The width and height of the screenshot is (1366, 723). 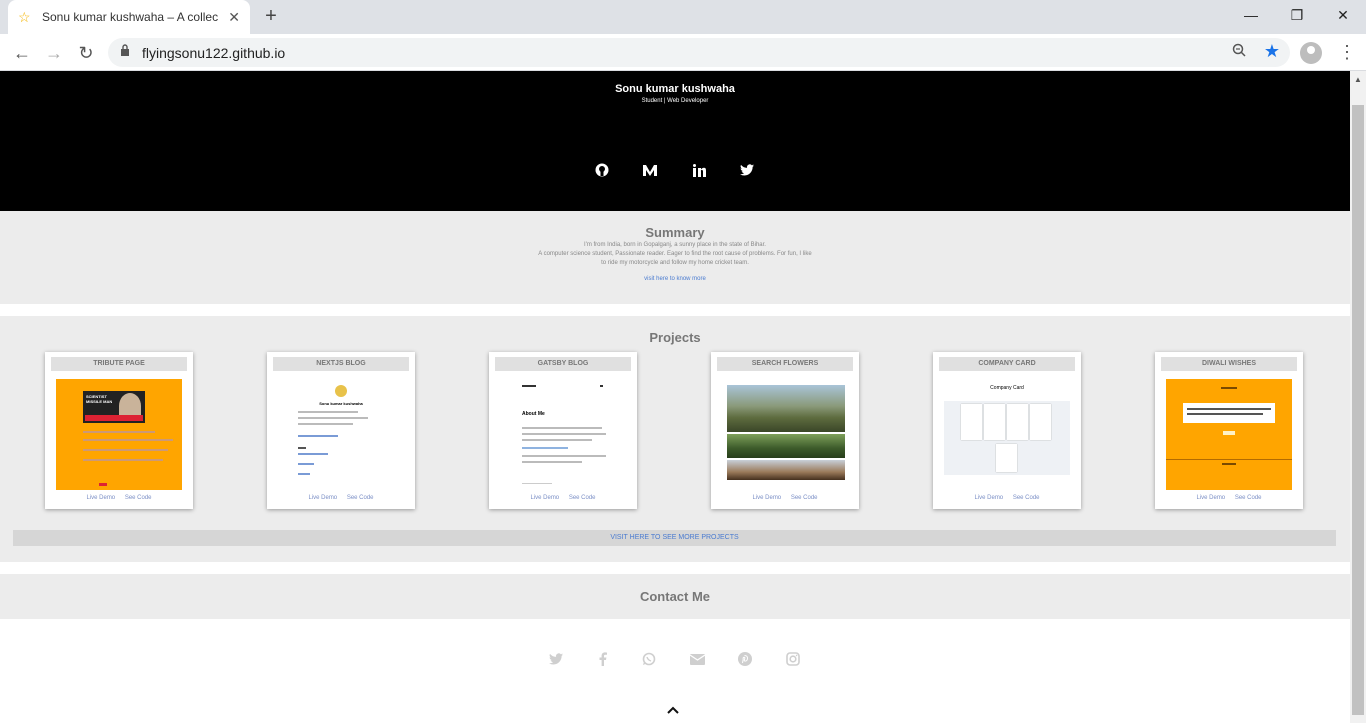 I want to click on restore-icon: ❐, so click(x=1297, y=15).